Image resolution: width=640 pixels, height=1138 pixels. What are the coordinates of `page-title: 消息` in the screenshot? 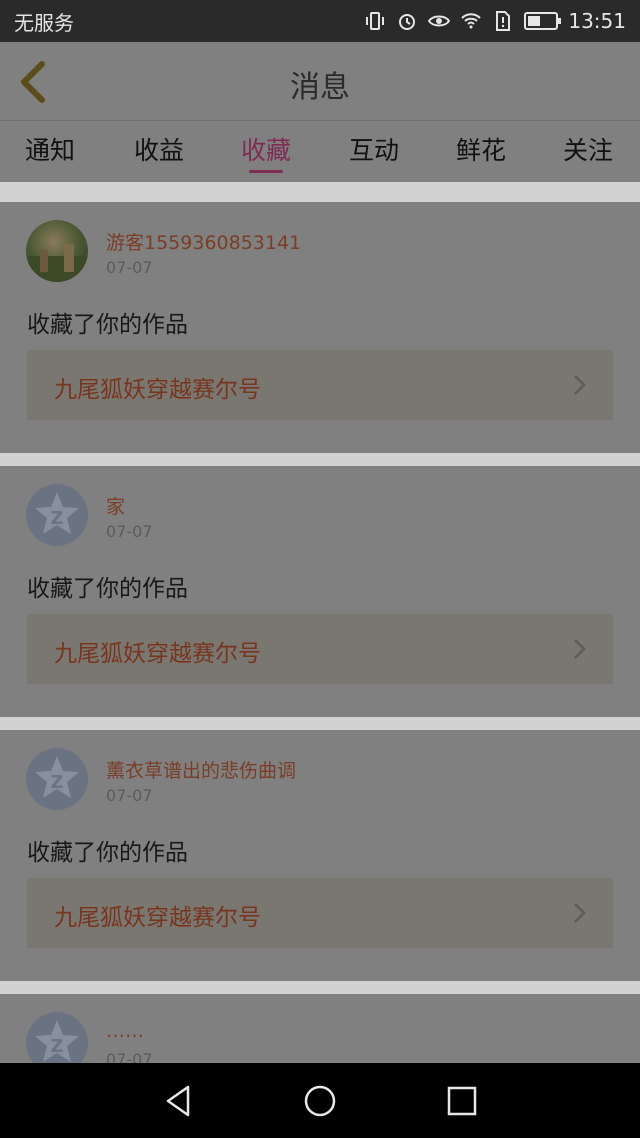 It's located at (320, 87).